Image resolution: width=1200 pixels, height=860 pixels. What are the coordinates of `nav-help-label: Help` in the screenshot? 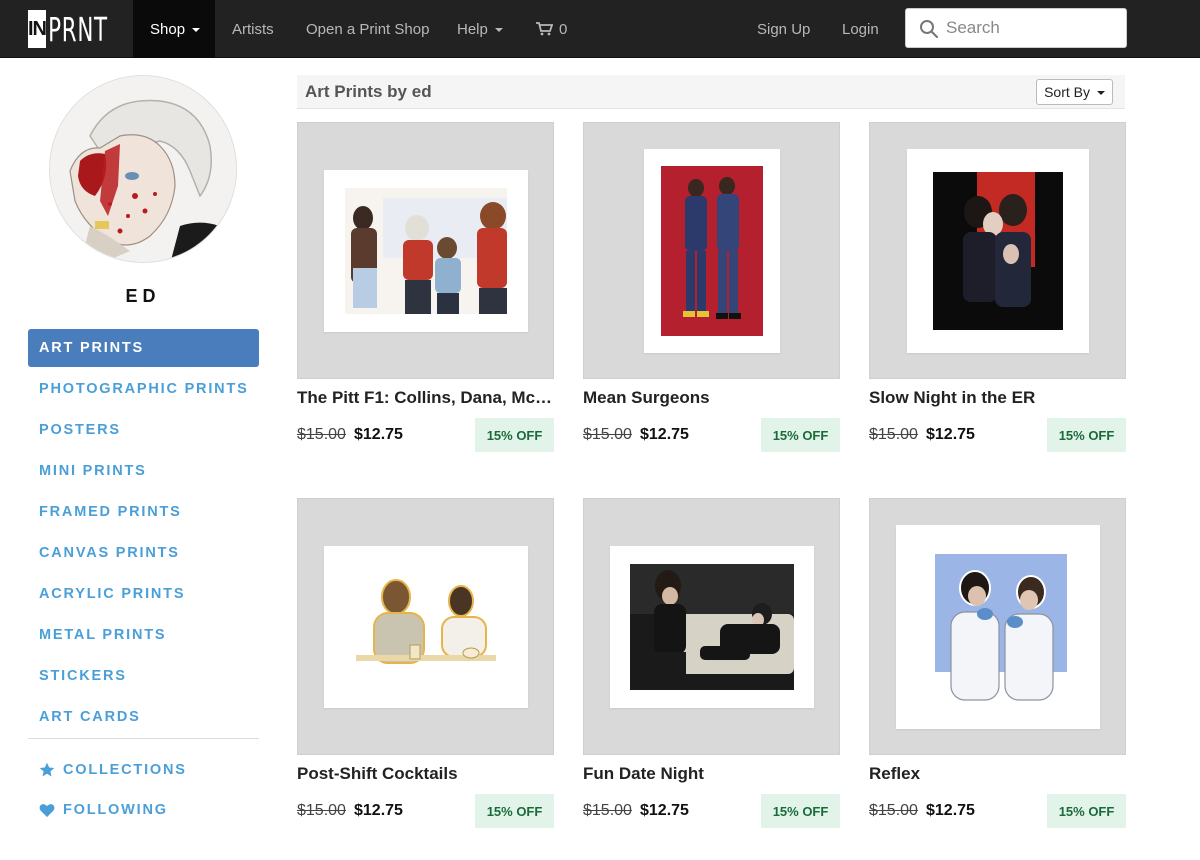 It's located at (472, 29).